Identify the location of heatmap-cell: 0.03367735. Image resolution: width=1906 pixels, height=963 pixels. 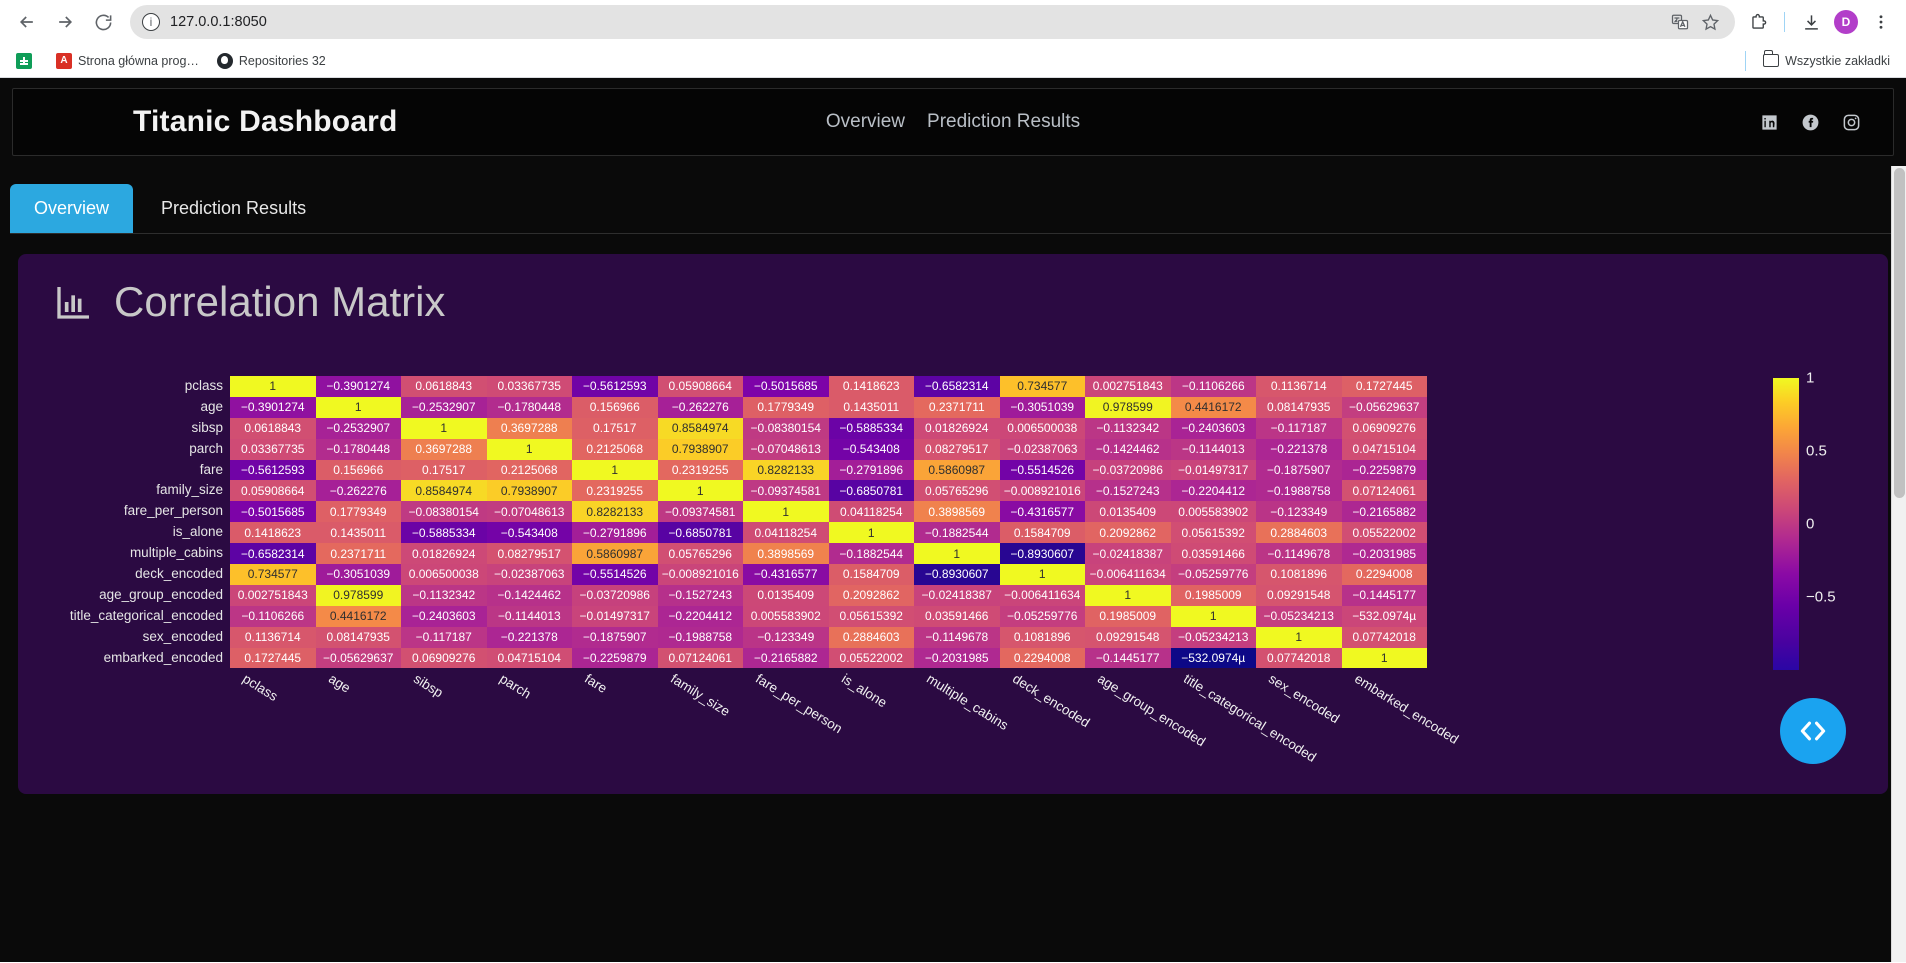
(273, 449).